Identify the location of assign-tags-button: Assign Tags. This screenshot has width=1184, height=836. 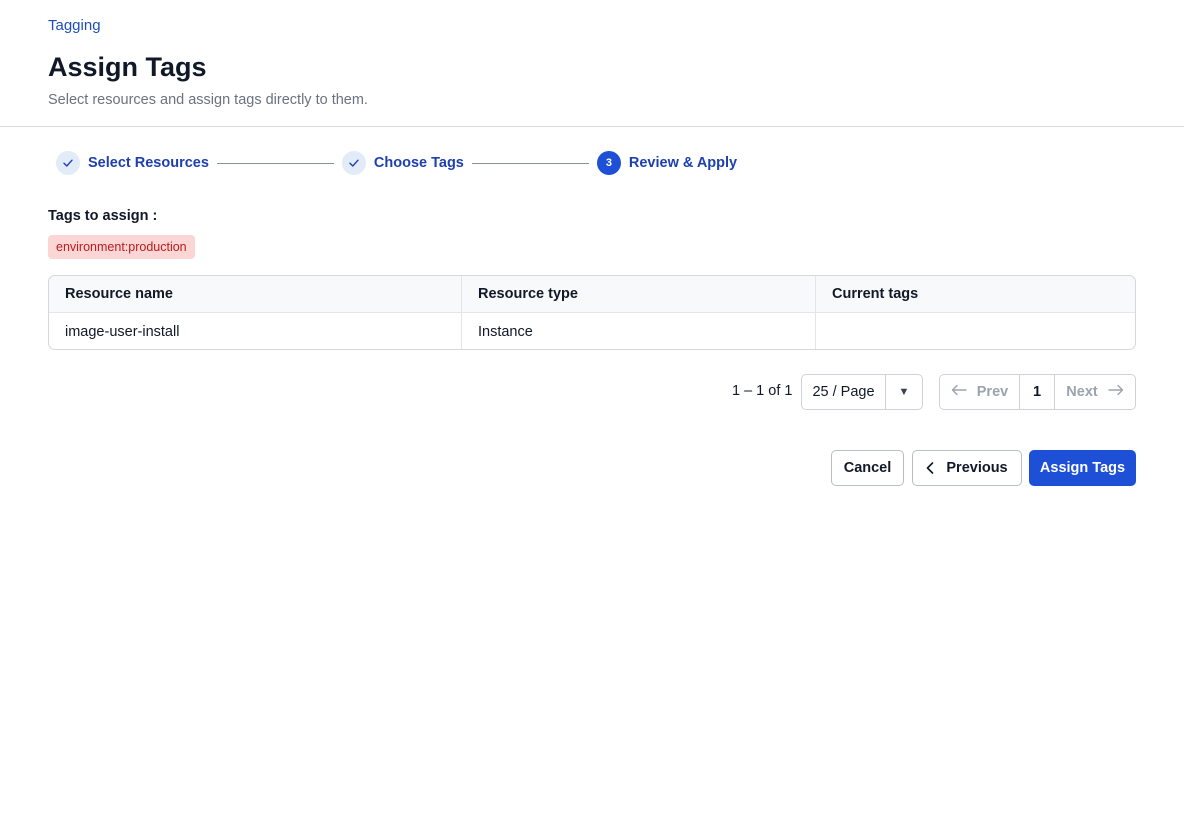
(1082, 468).